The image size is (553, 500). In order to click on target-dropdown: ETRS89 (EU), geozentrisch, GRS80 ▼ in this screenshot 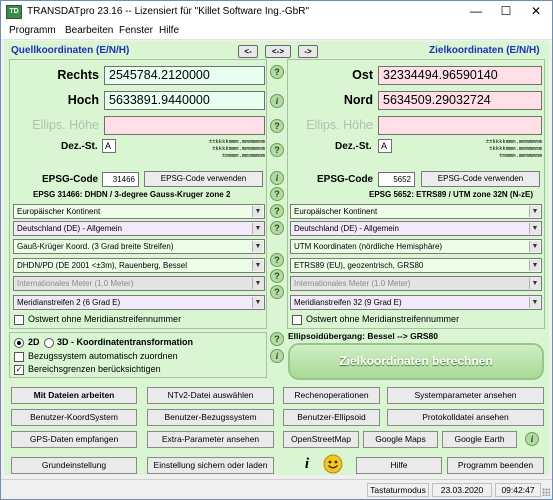, I will do `click(416, 265)`.